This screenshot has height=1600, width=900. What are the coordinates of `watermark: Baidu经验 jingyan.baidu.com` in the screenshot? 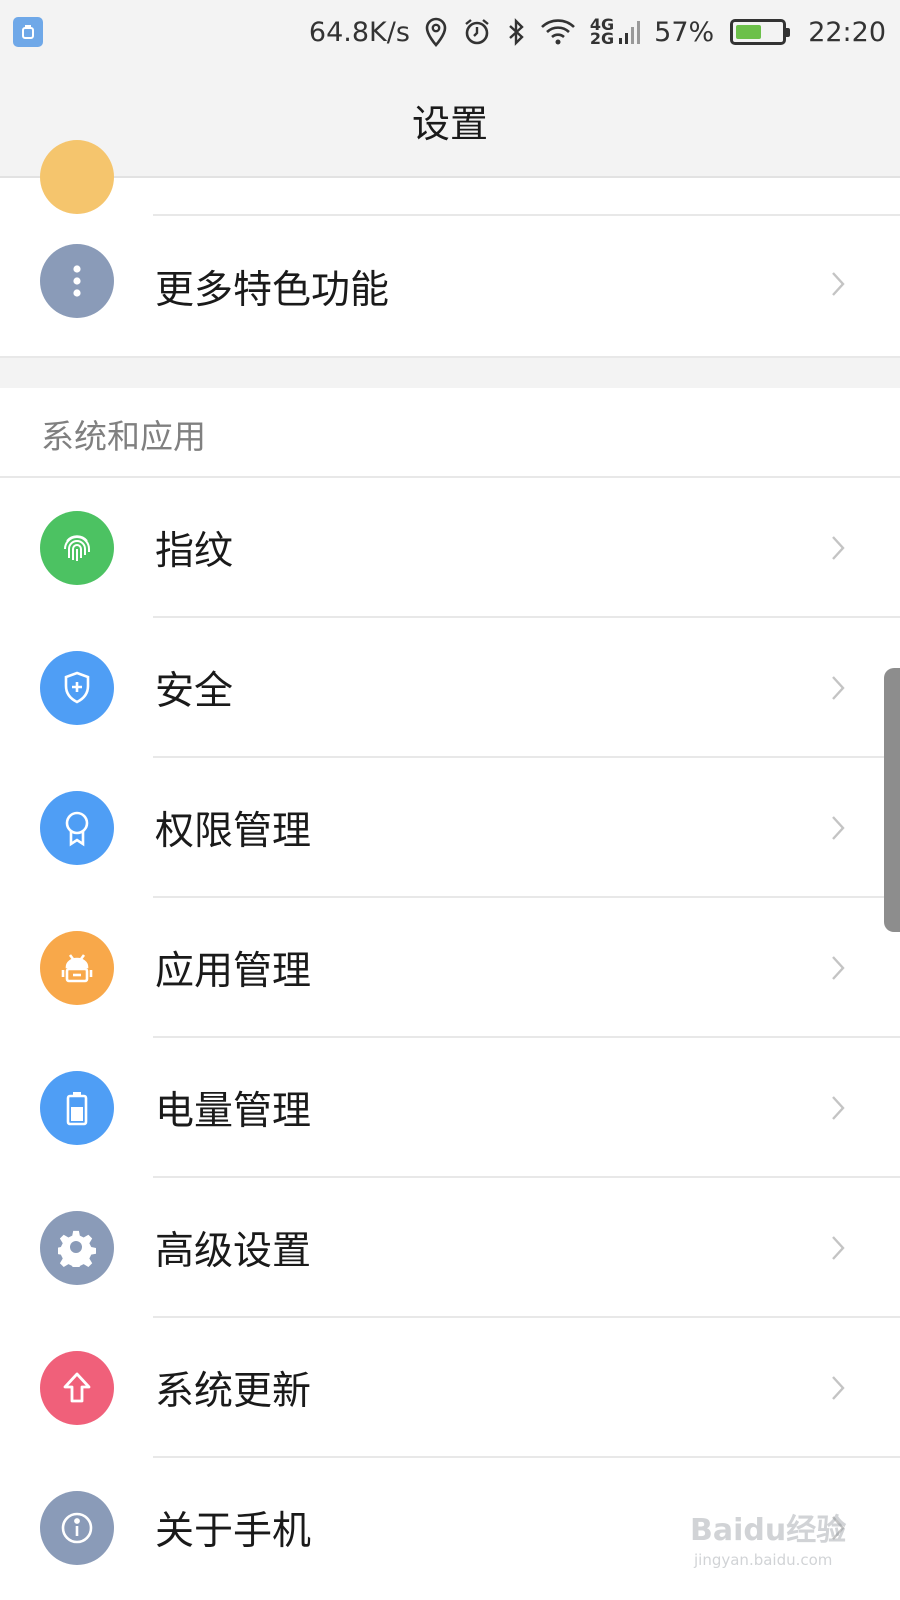 It's located at (790, 1545).